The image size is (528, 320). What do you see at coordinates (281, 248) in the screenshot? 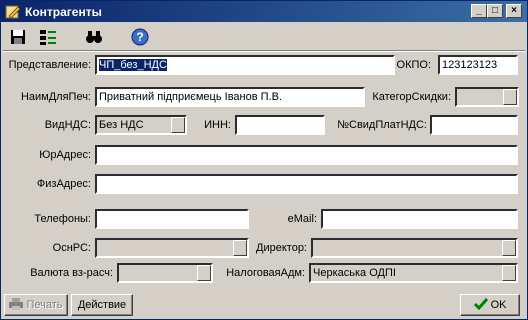
I see `director-label: Директор:` at bounding box center [281, 248].